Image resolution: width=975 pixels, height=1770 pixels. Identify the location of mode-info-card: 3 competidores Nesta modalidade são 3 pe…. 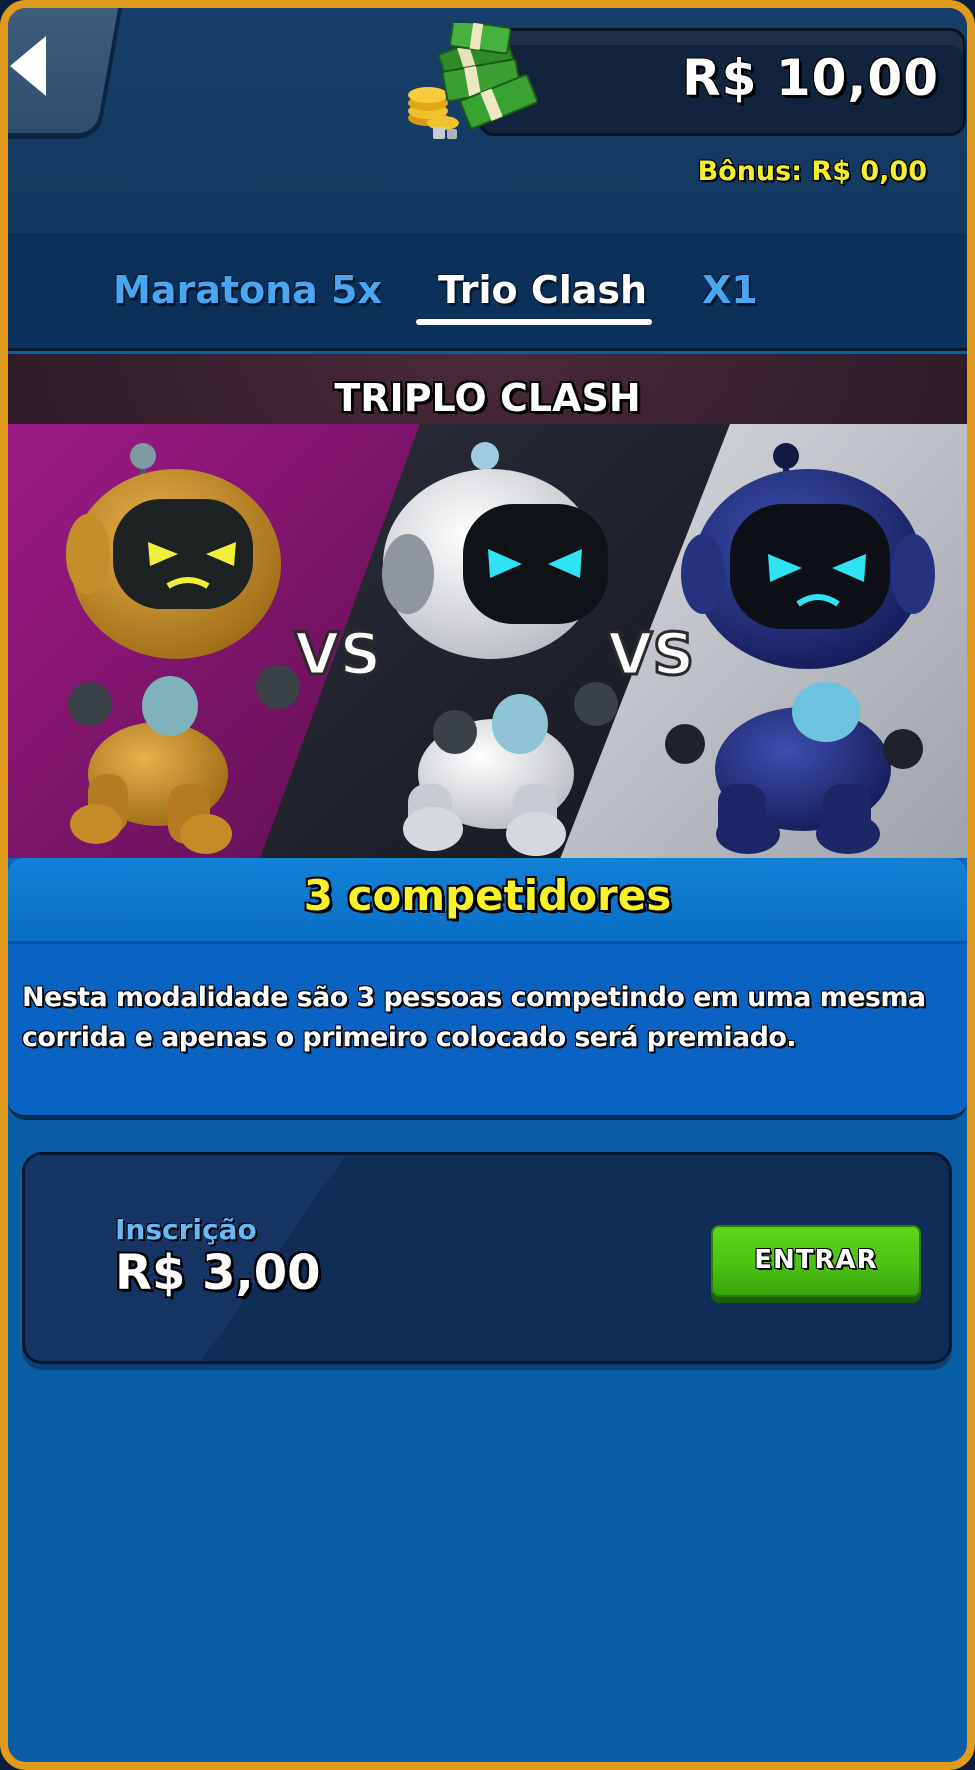
(487, 989).